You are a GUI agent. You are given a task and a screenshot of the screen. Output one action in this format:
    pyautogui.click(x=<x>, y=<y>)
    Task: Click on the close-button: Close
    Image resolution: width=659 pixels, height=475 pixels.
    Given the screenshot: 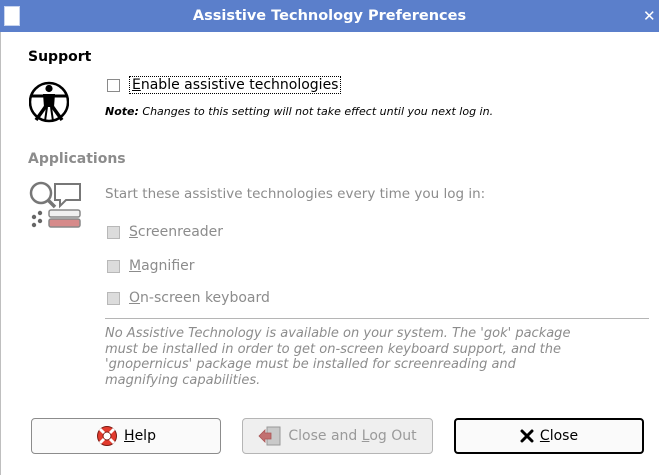 What is the action you would take?
    pyautogui.click(x=549, y=436)
    